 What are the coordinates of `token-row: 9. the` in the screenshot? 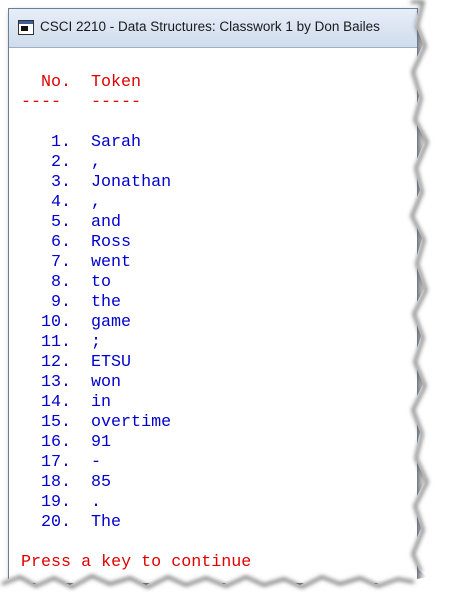 It's located at (71, 303).